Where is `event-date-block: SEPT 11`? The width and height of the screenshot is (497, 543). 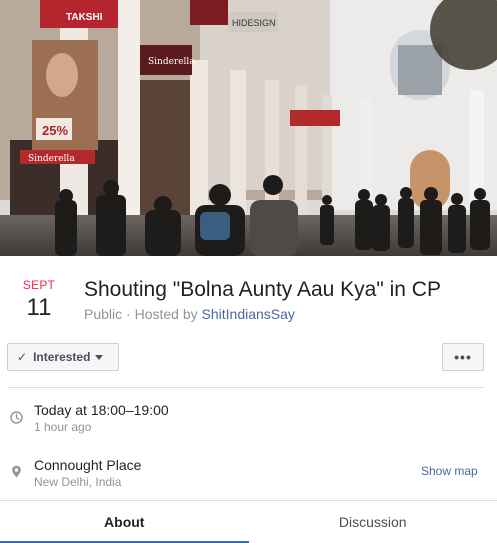
event-date-block: SEPT 11 is located at coordinates (39, 300).